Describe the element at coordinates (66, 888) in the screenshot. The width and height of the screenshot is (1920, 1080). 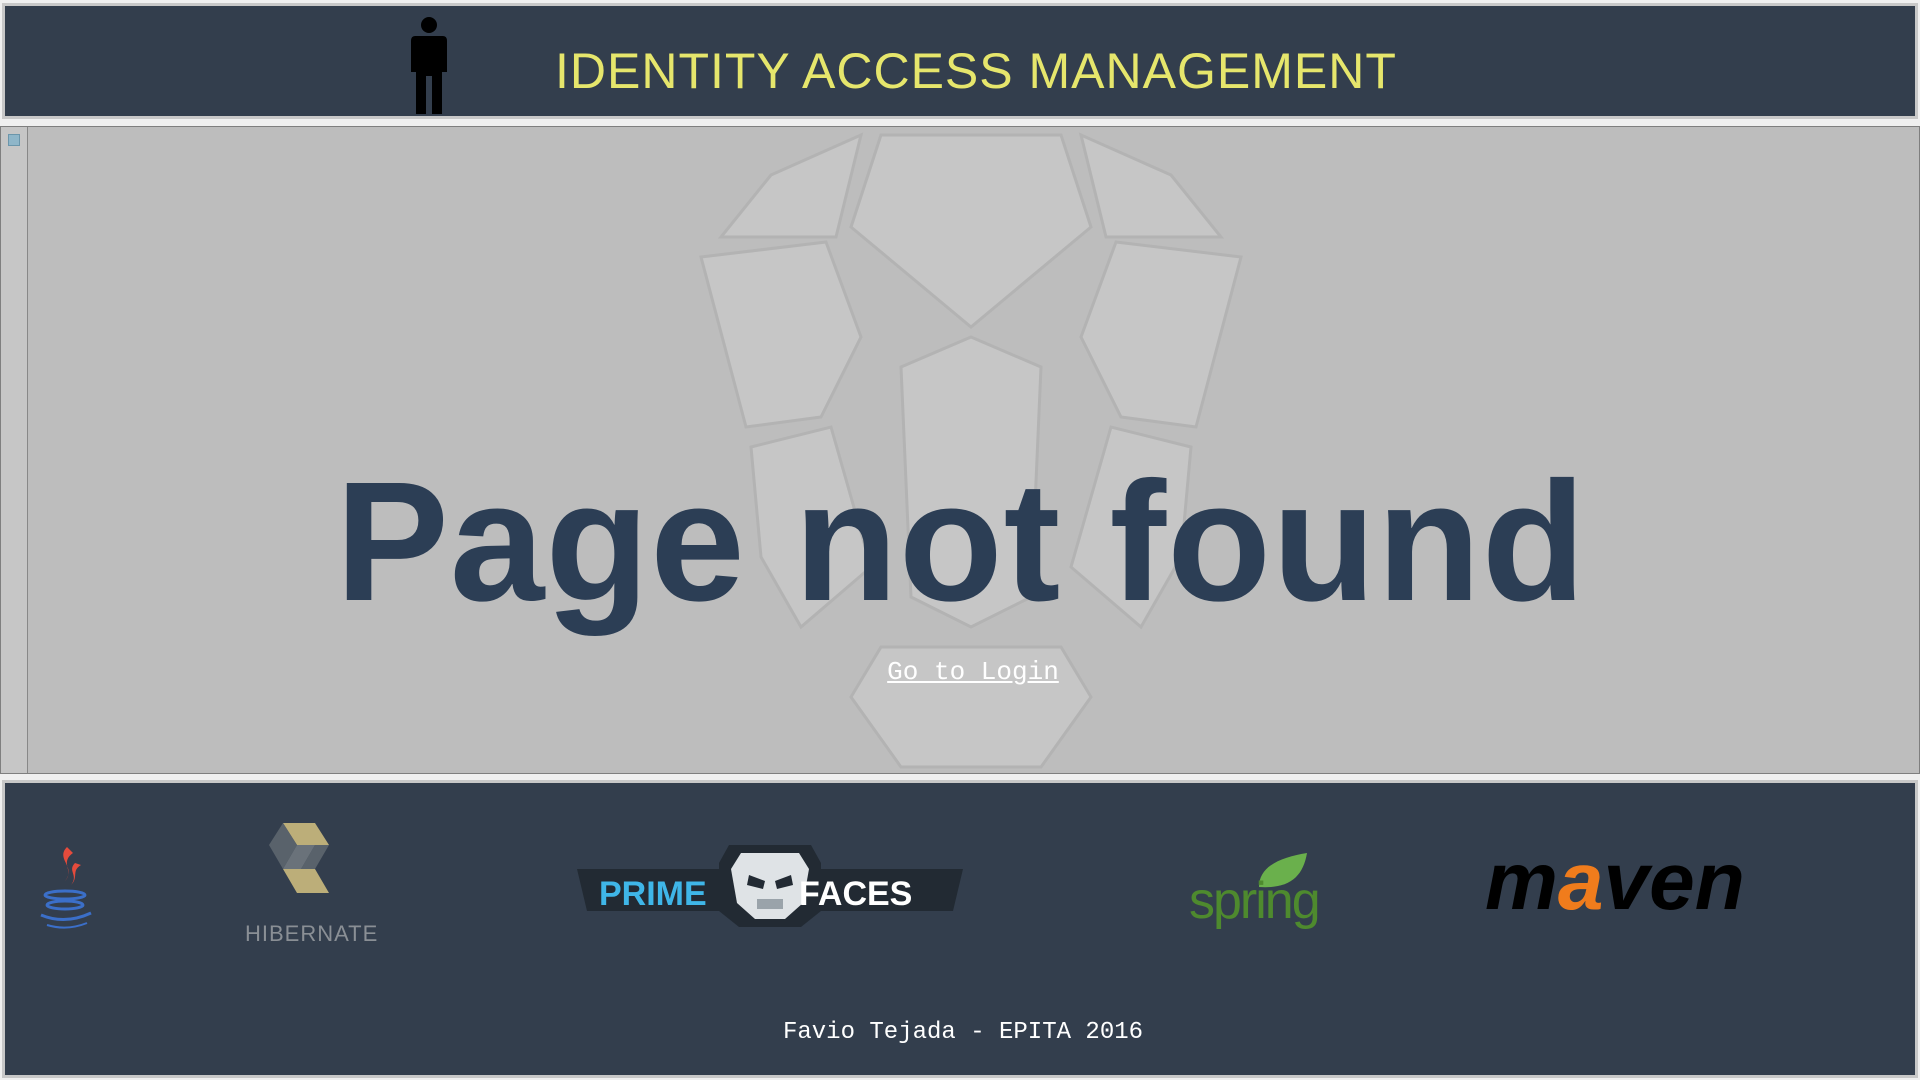
I see `java-logo` at that location.